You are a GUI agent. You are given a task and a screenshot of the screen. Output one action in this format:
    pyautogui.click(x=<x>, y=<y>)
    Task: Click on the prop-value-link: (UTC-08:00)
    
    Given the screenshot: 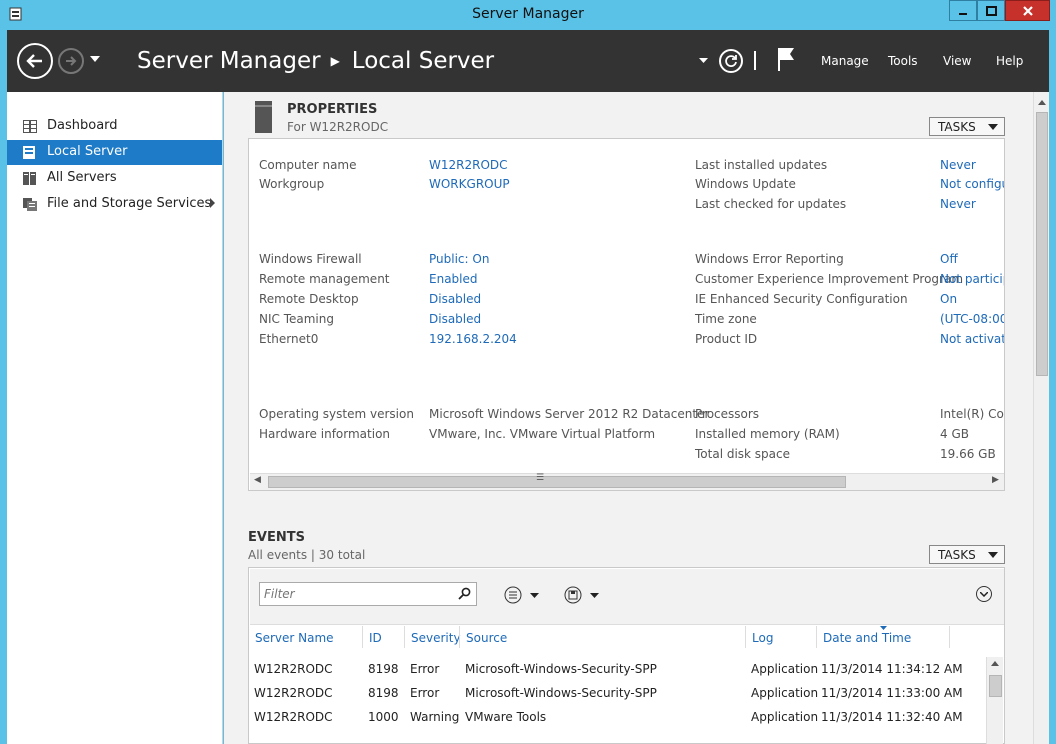 What is the action you would take?
    pyautogui.click(x=972, y=319)
    